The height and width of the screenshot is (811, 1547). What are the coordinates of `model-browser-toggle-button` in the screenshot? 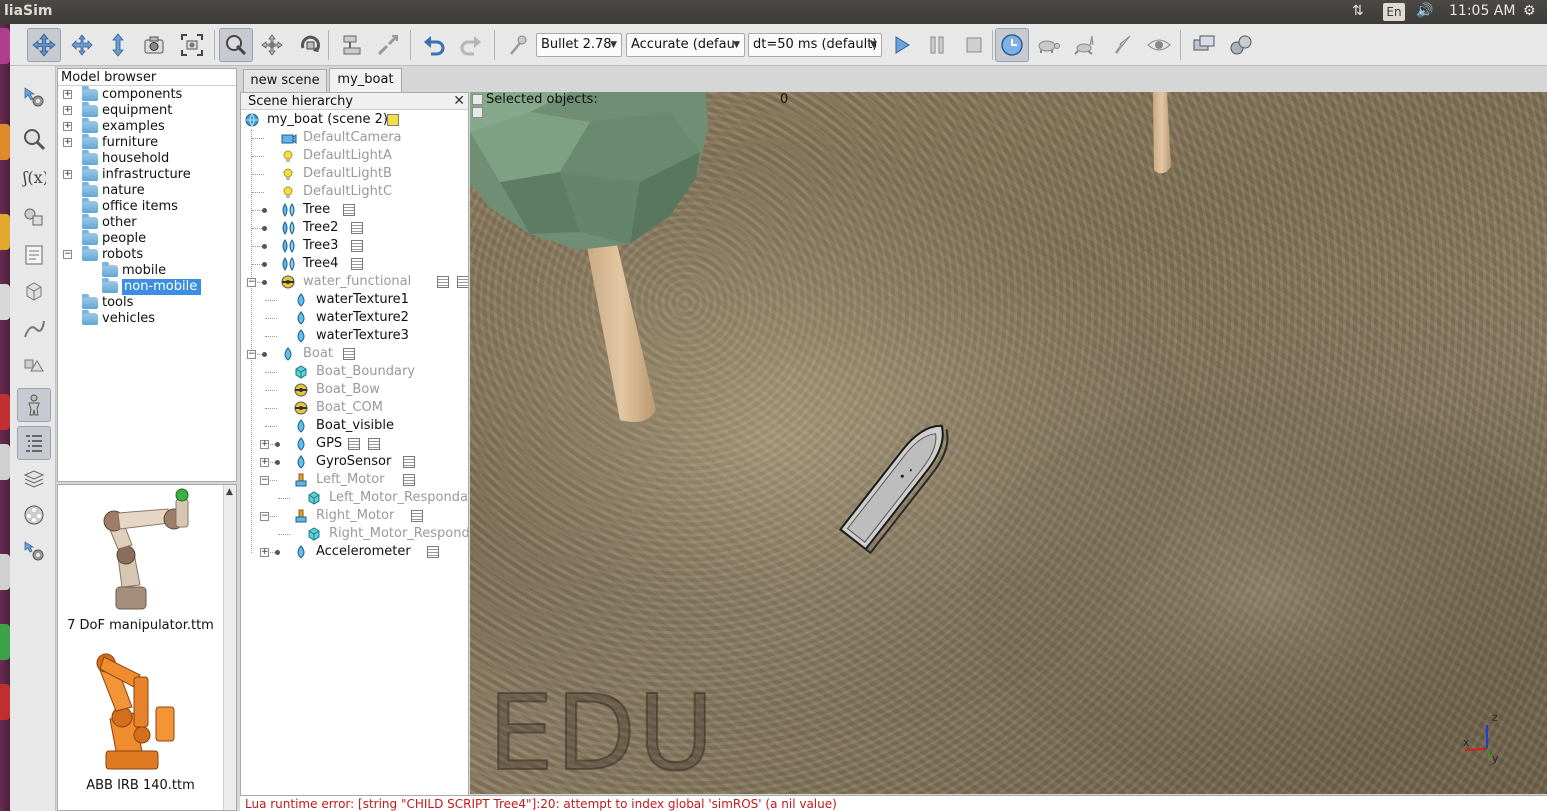 It's located at (34, 405).